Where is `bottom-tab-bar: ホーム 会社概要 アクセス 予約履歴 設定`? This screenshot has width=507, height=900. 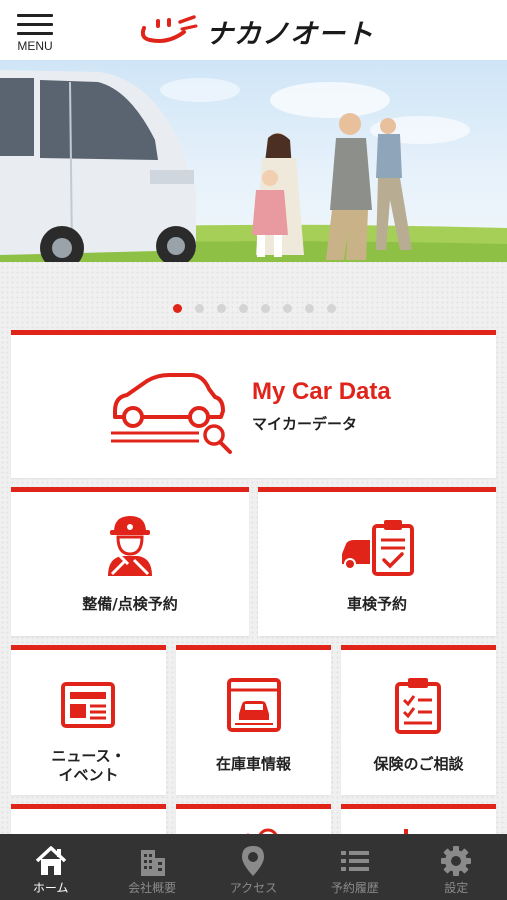 bottom-tab-bar: ホーム 会社概要 アクセス 予約履歴 設定 is located at coordinates (253, 867).